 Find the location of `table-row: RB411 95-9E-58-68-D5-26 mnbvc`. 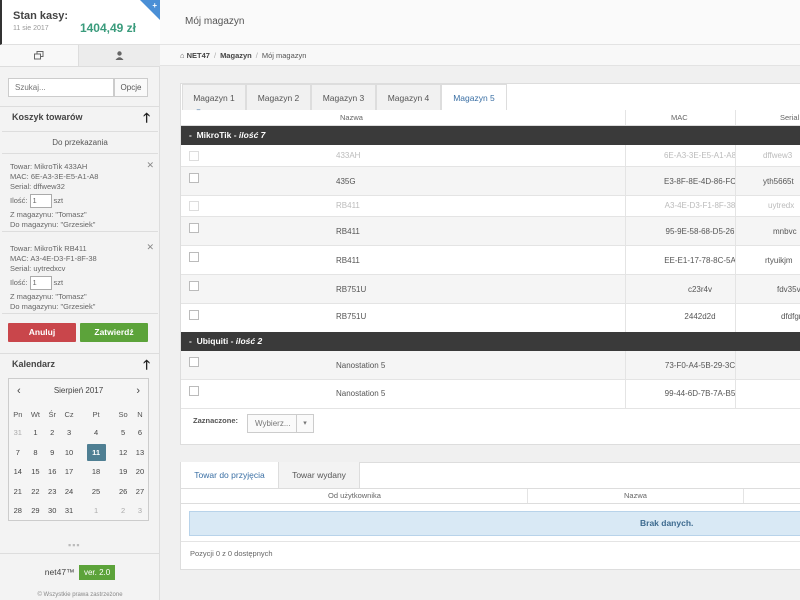

table-row: RB411 95-9E-58-68-D5-26 mnbvc is located at coordinates (490, 231).